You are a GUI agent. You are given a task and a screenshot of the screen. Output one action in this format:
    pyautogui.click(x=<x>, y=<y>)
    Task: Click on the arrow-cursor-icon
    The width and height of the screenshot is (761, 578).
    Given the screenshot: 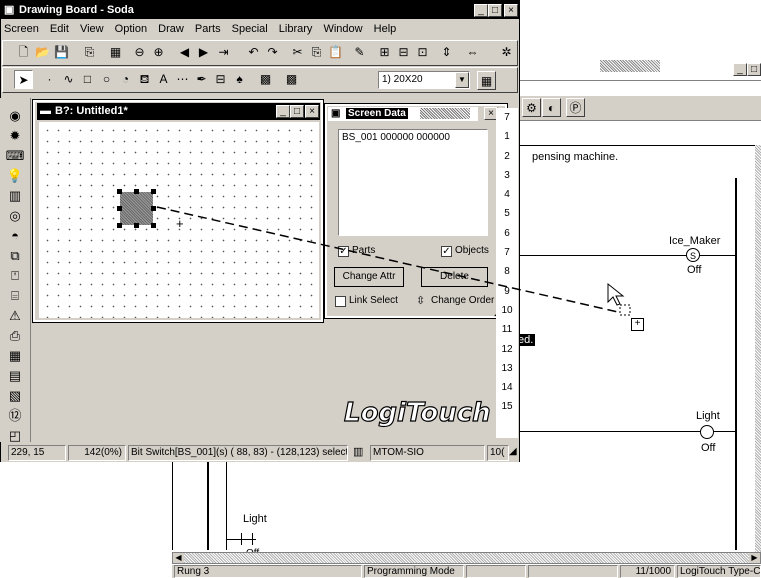 What is the action you would take?
    pyautogui.click(x=617, y=296)
    